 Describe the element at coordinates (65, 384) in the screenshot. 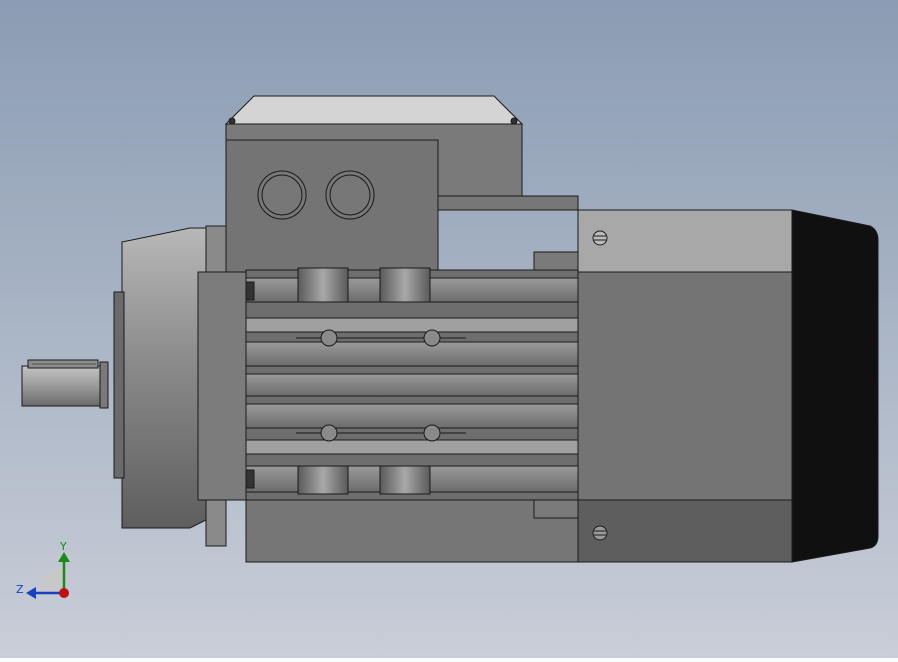

I see `output-shaft` at that location.